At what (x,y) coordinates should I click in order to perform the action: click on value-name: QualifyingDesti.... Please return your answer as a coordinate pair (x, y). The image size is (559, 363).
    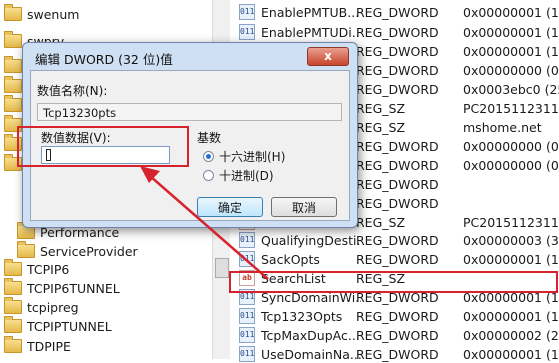
    Looking at the image, I should click on (311, 240).